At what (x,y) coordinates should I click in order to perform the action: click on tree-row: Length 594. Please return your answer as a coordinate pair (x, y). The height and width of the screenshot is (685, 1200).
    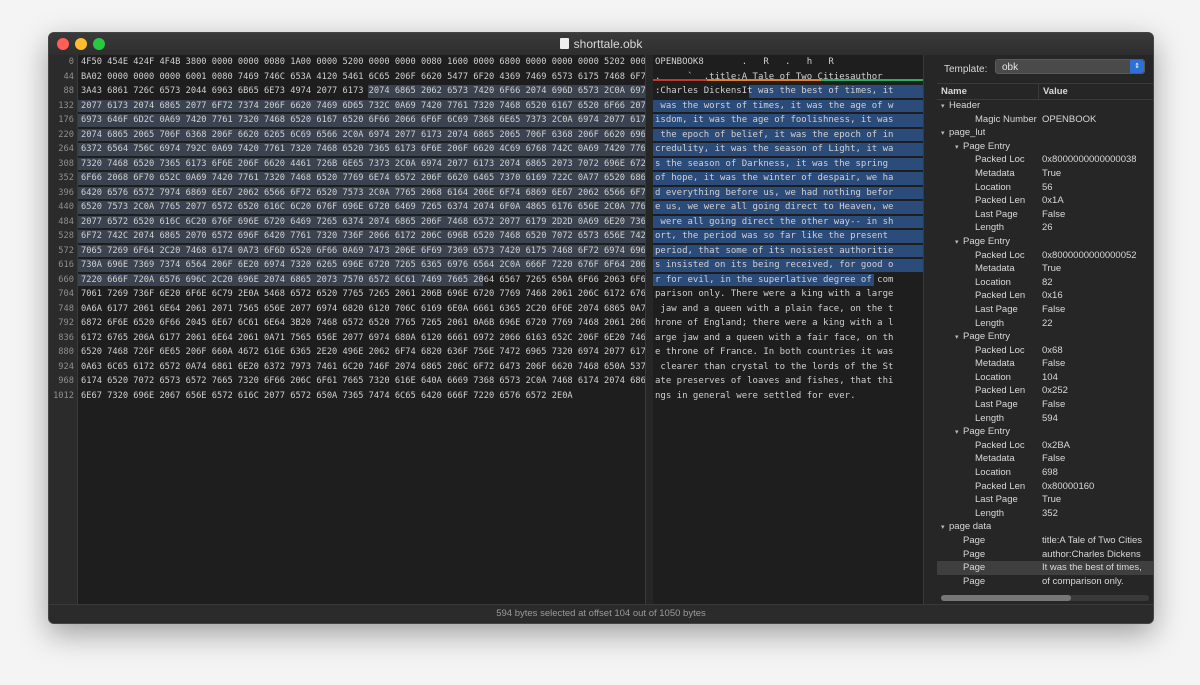
    Looking at the image, I should click on (1045, 419).